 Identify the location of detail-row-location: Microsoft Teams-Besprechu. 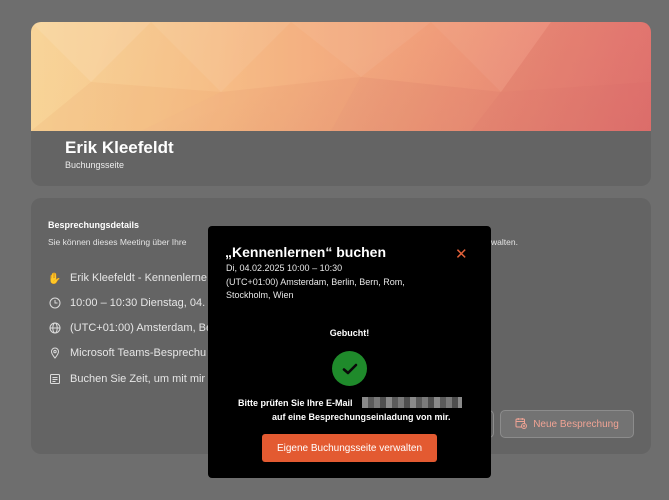
(127, 353).